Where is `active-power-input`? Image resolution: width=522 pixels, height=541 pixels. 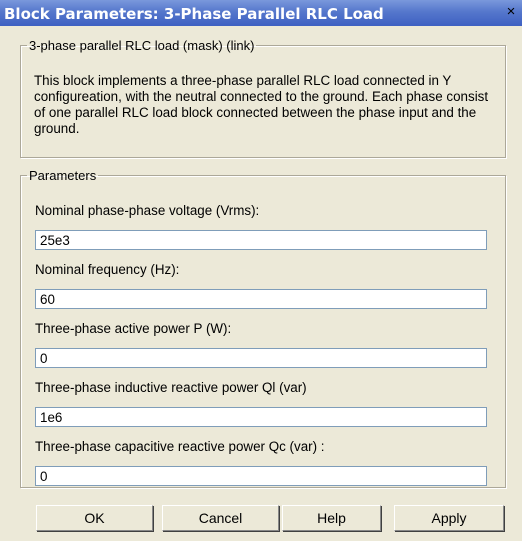 active-power-input is located at coordinates (261, 358).